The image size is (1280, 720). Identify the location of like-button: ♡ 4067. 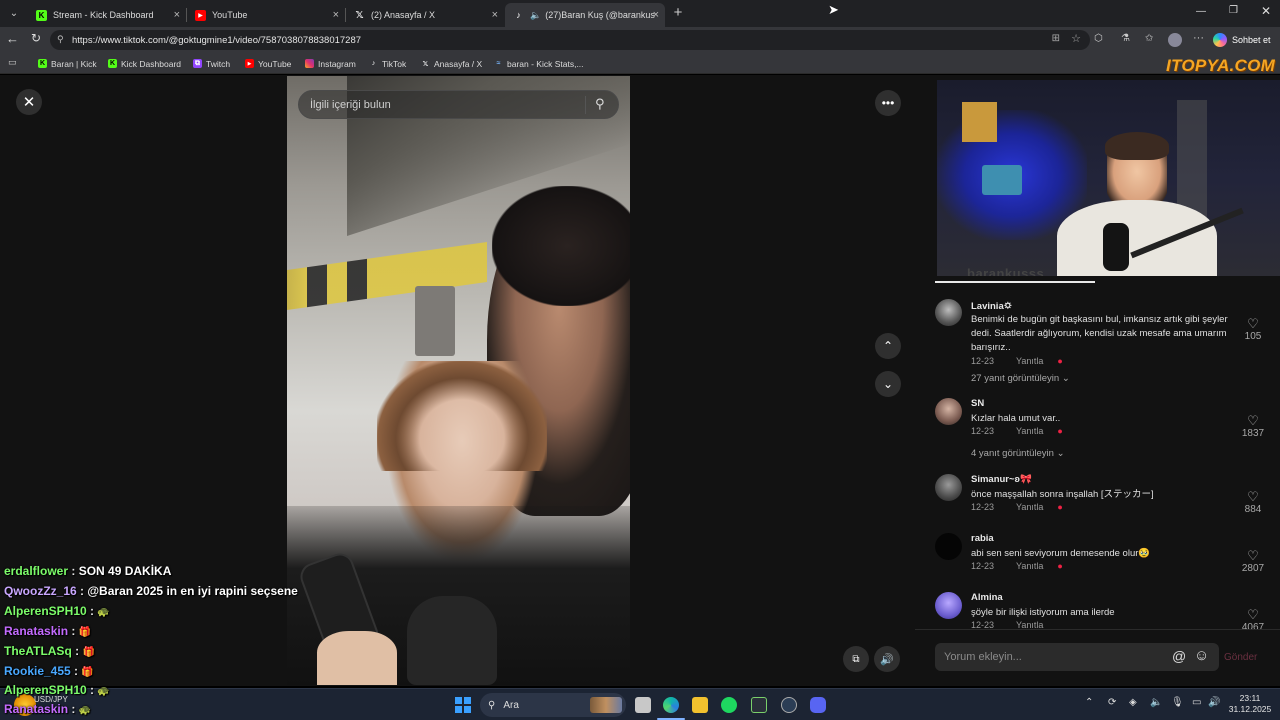
(1253, 619).